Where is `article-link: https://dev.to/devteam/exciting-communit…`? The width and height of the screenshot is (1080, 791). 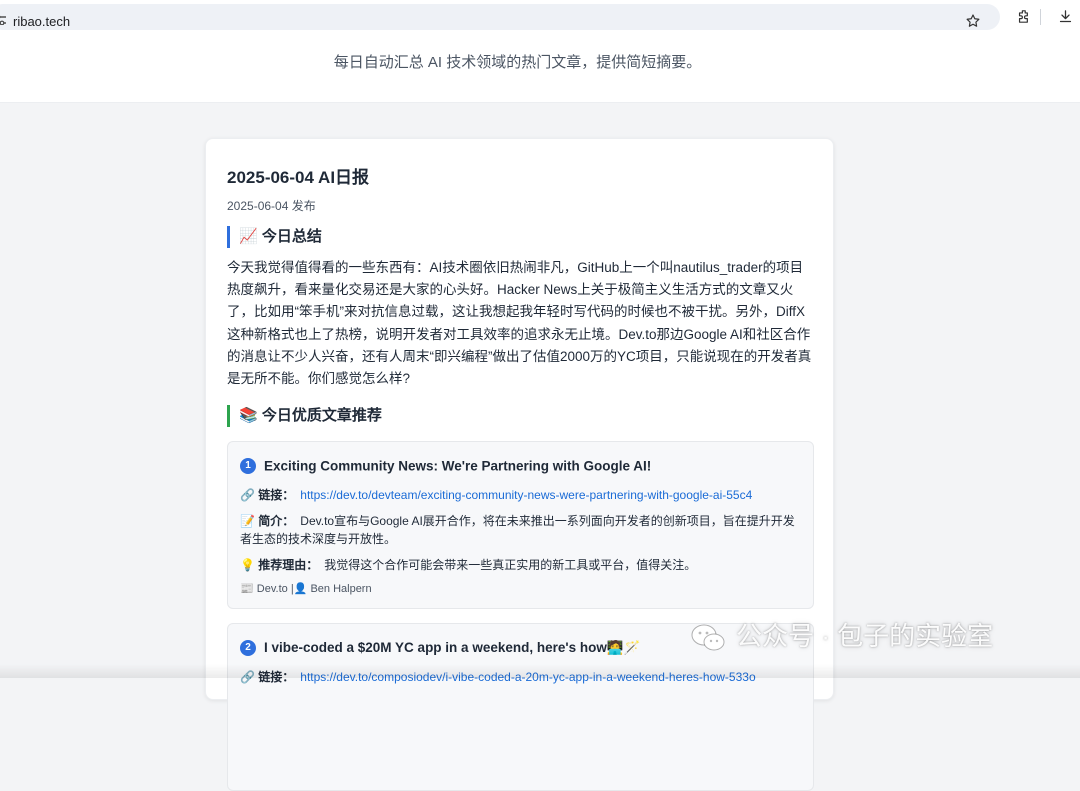 article-link: https://dev.to/devteam/exciting-communit… is located at coordinates (526, 495).